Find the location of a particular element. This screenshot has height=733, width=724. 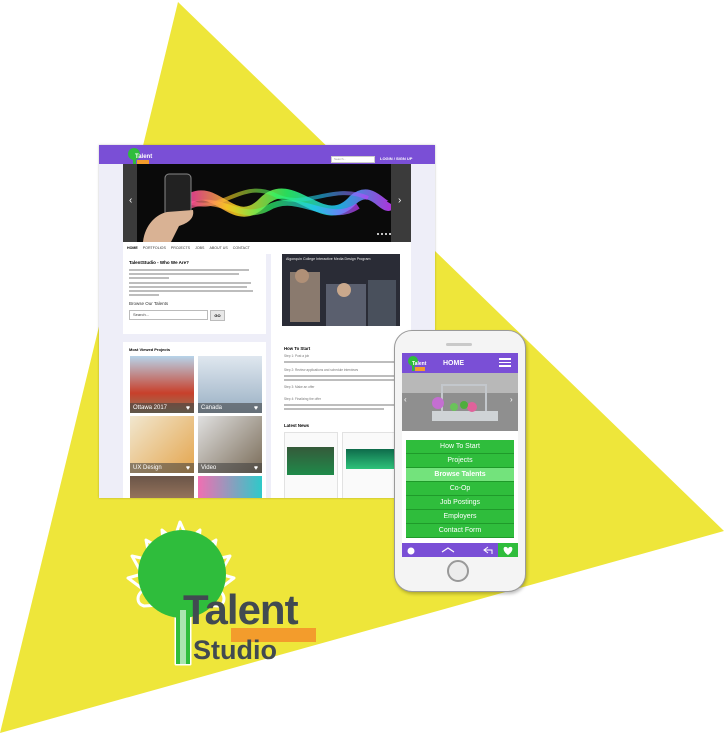

phone-hero-photo is located at coordinates (460, 402).